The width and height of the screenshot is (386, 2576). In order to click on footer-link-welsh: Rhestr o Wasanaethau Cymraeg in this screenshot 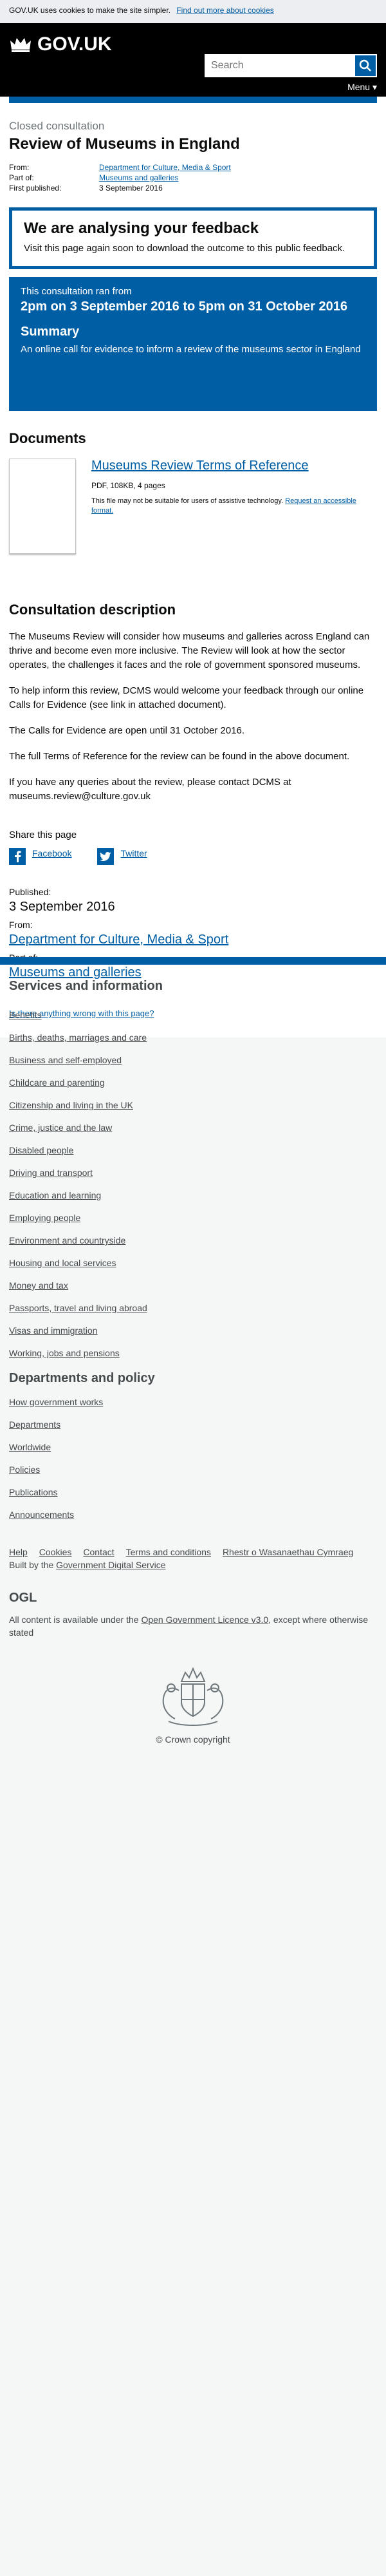, I will do `click(288, 1552)`.